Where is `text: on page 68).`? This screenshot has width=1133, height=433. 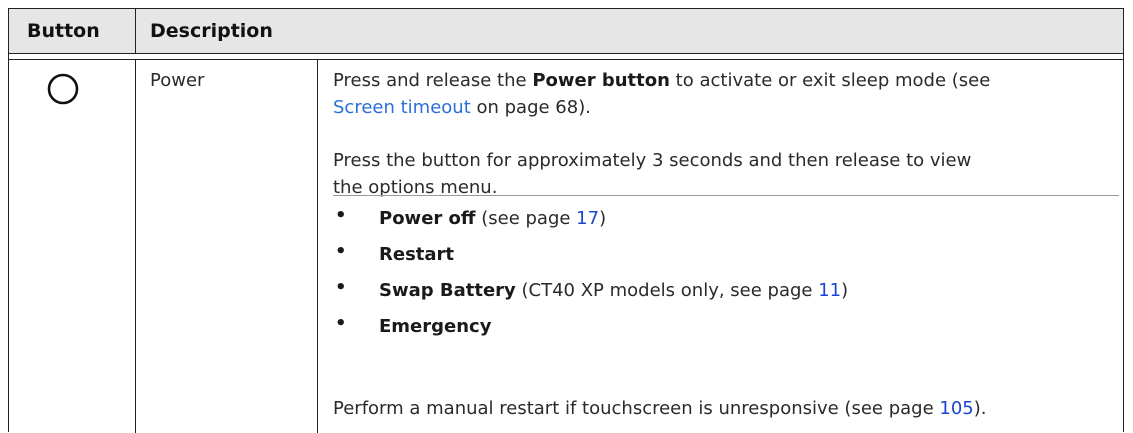
text: on page 68). is located at coordinates (530, 107).